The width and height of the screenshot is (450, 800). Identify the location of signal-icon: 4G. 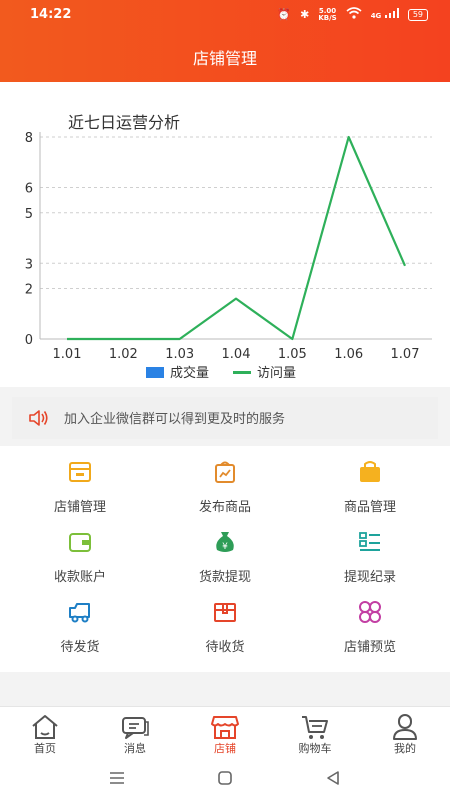
(385, 14).